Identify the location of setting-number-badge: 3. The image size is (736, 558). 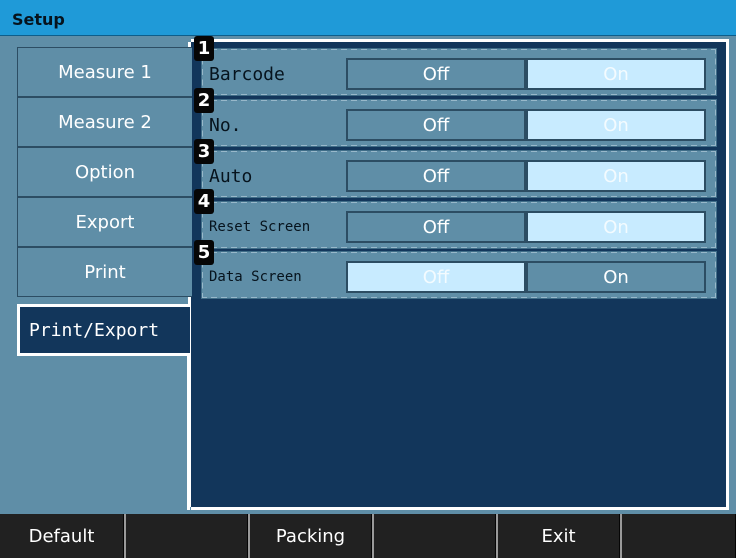
(204, 151).